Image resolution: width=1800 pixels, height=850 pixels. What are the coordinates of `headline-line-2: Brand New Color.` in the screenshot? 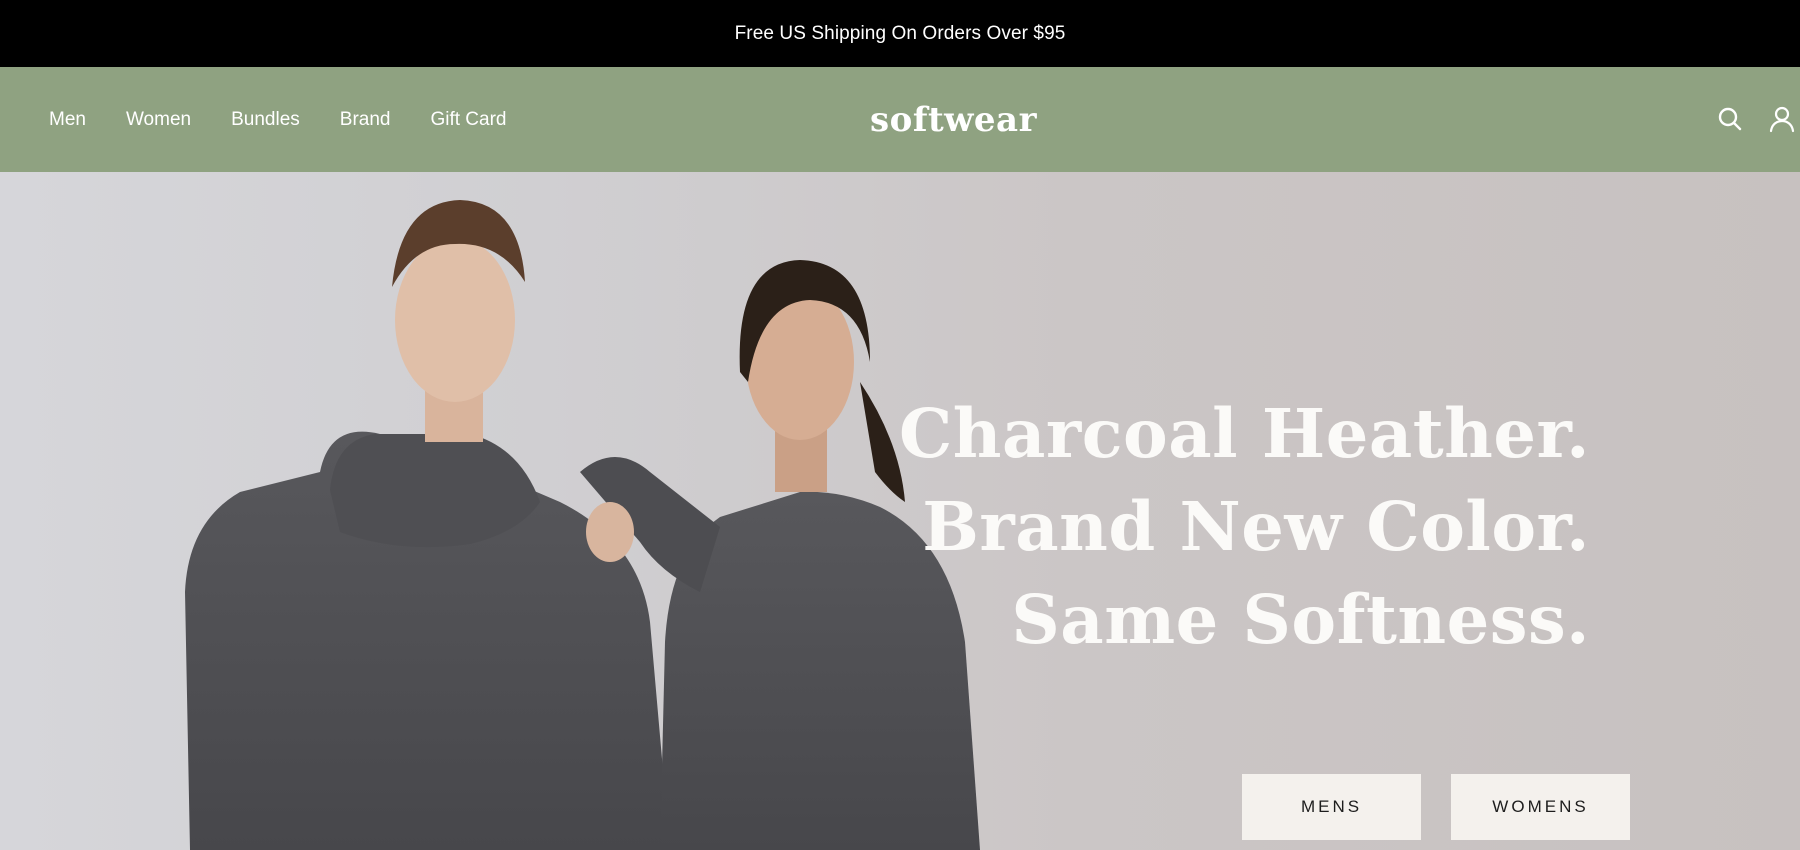 It's located at (1256, 526).